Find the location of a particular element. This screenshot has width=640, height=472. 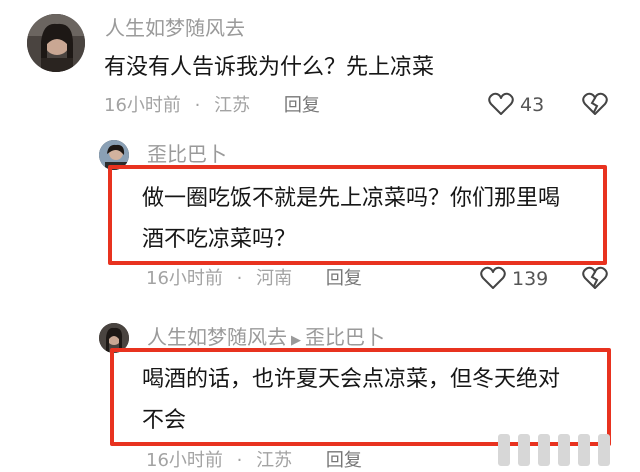

like-count: 139 is located at coordinates (530, 279).